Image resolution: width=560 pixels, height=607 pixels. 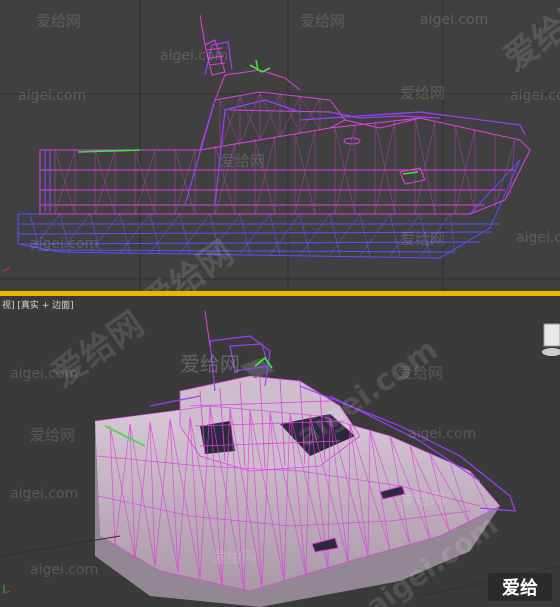 I want to click on brand-logo: 爱给, so click(x=520, y=587).